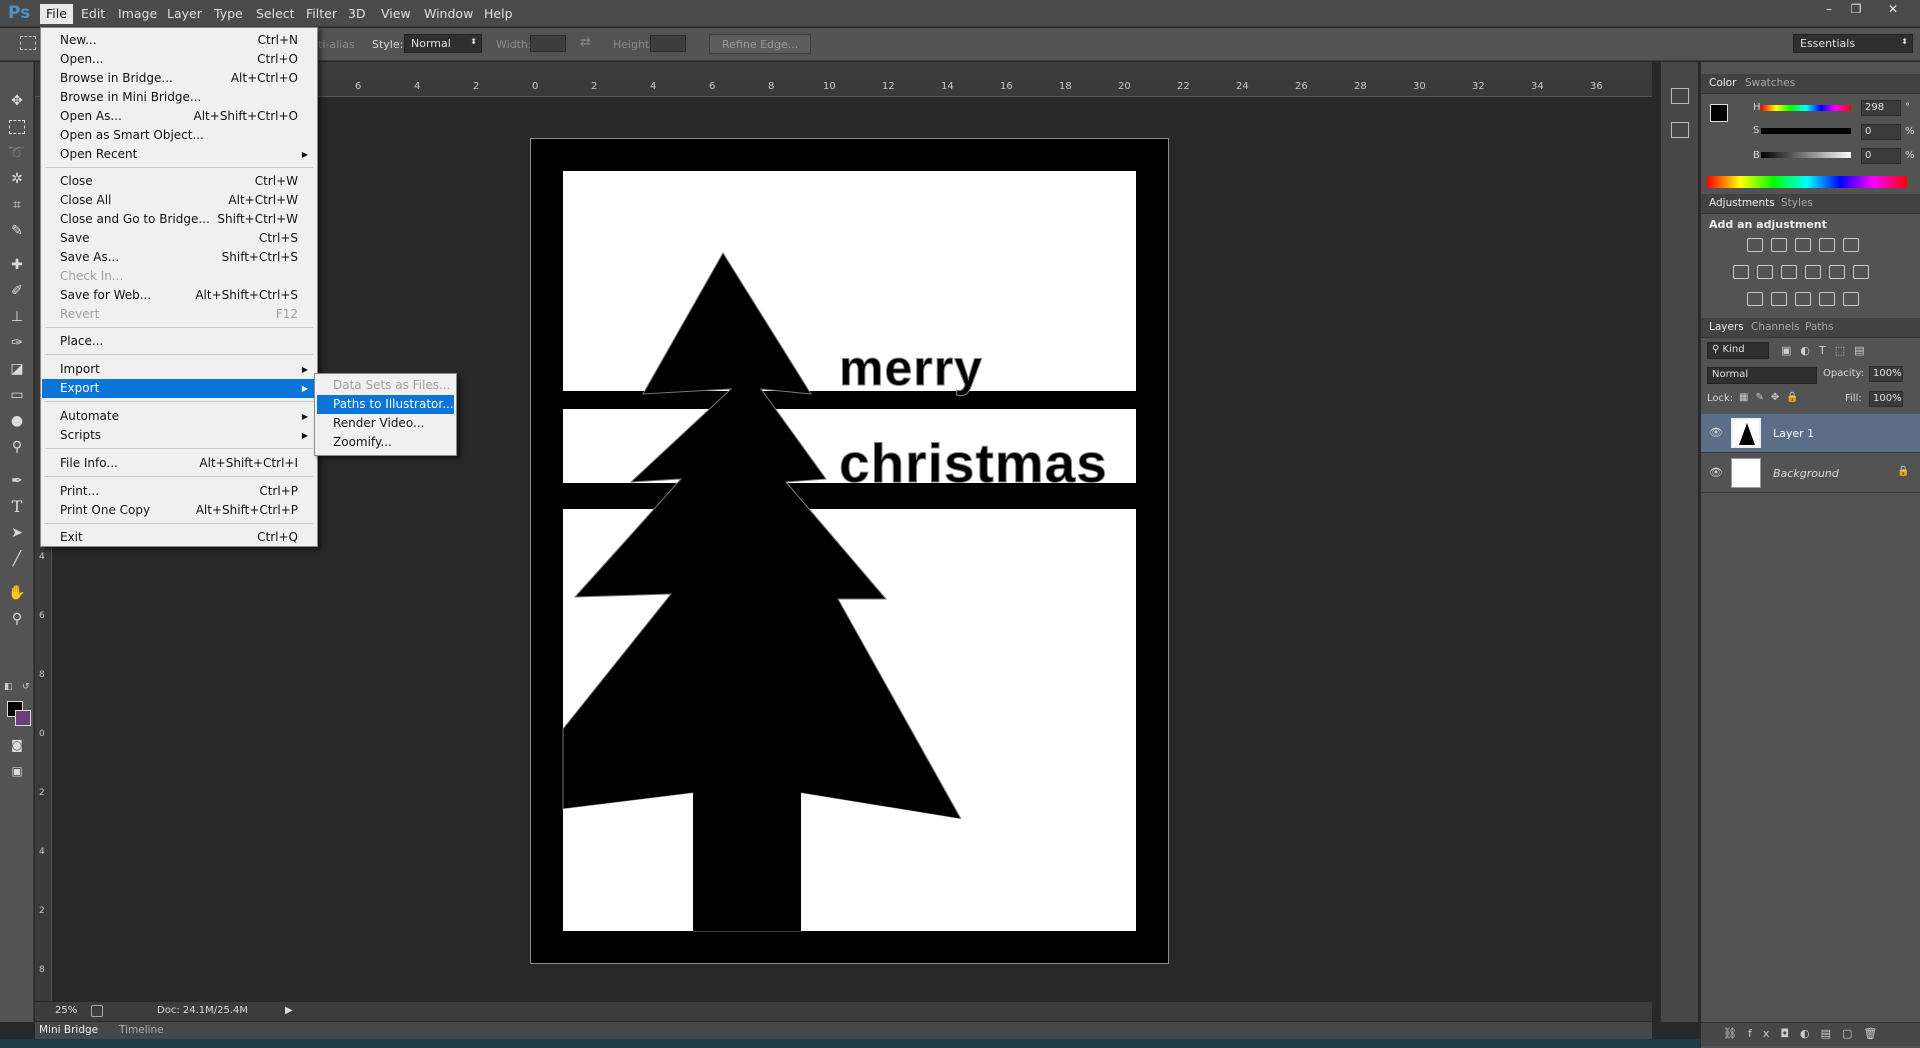  What do you see at coordinates (8, 687) in the screenshot?
I see `default-colors-icon: ◧` at bounding box center [8, 687].